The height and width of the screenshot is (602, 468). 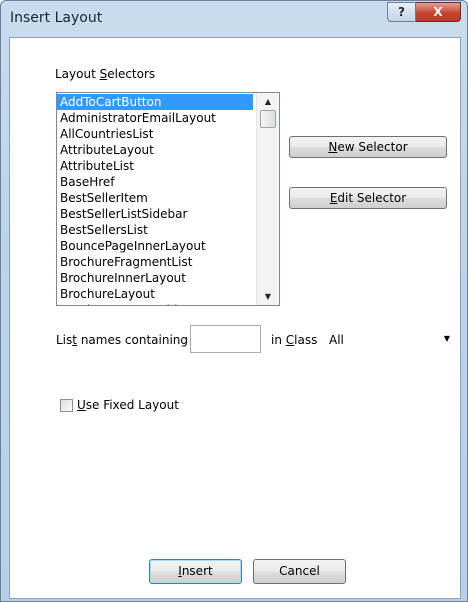 I want to click on scrollbar-thumb, so click(x=268, y=119).